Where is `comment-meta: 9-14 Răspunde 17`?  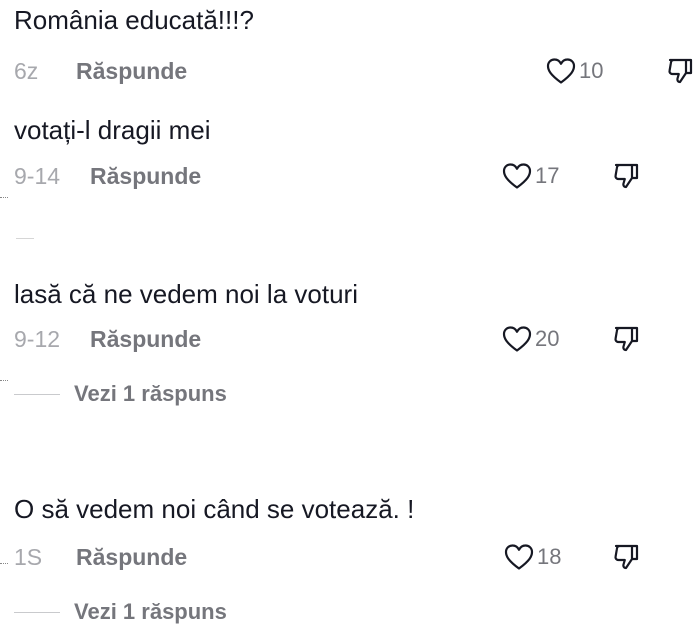
comment-meta: 9-14 Răspunde 17 is located at coordinates (357, 176).